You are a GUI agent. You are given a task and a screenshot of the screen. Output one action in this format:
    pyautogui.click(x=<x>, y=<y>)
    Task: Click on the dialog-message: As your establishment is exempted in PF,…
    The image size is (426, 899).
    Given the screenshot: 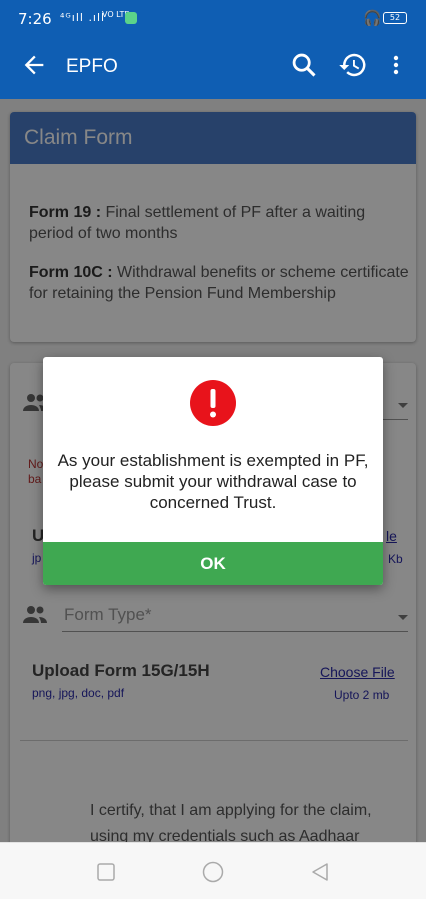 What is the action you would take?
    pyautogui.click(x=213, y=481)
    